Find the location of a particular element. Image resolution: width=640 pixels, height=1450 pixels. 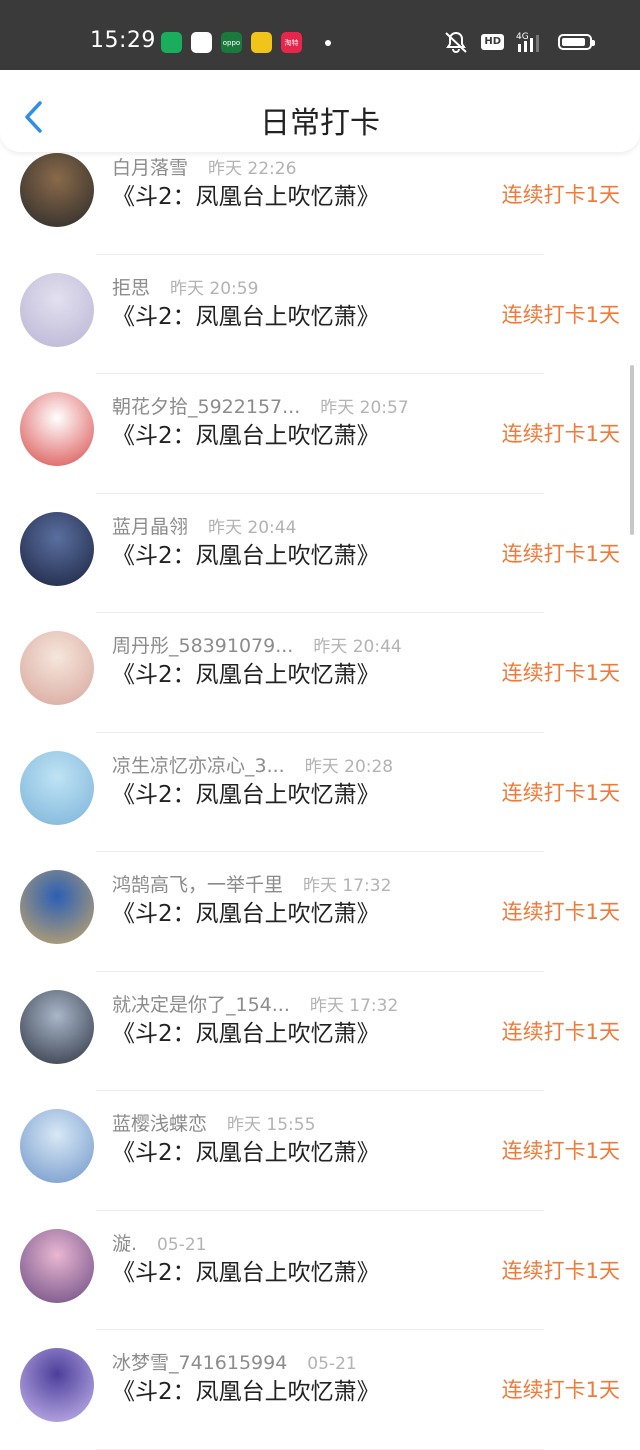

taobao-app-icon: 淘特 is located at coordinates (291, 42).